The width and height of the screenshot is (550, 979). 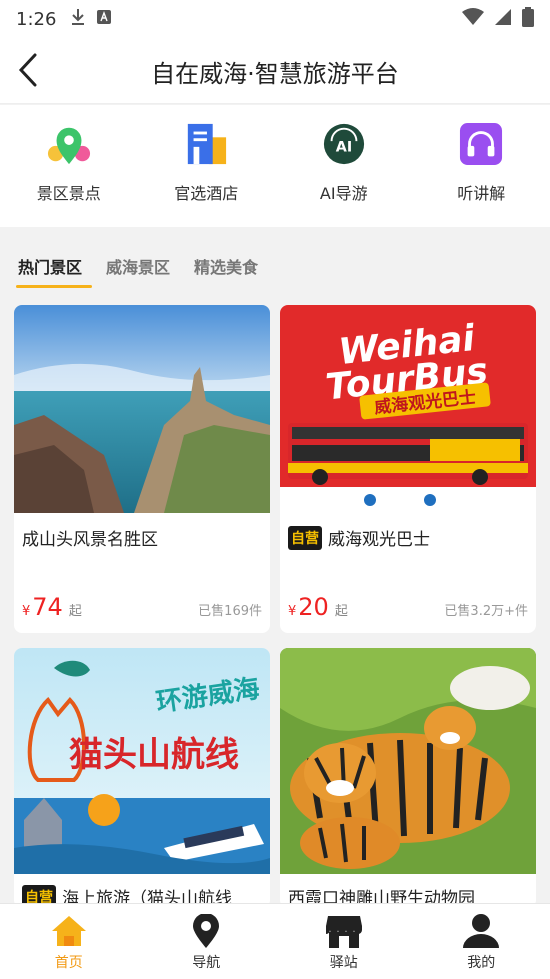 I want to click on nav-station: 驿站, so click(x=344, y=941).